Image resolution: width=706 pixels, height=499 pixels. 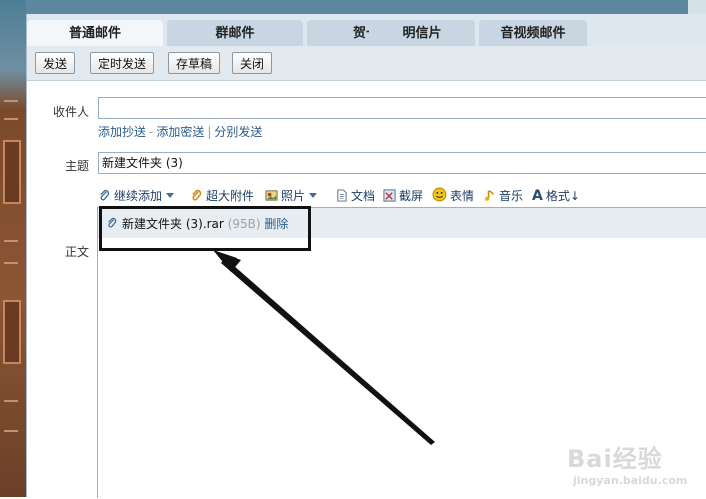 What do you see at coordinates (615, 459) in the screenshot?
I see `watermark-brand: Bai经验` at bounding box center [615, 459].